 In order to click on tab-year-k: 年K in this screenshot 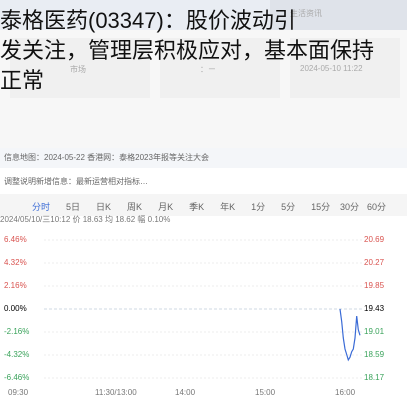, I will do `click(227, 206)`.